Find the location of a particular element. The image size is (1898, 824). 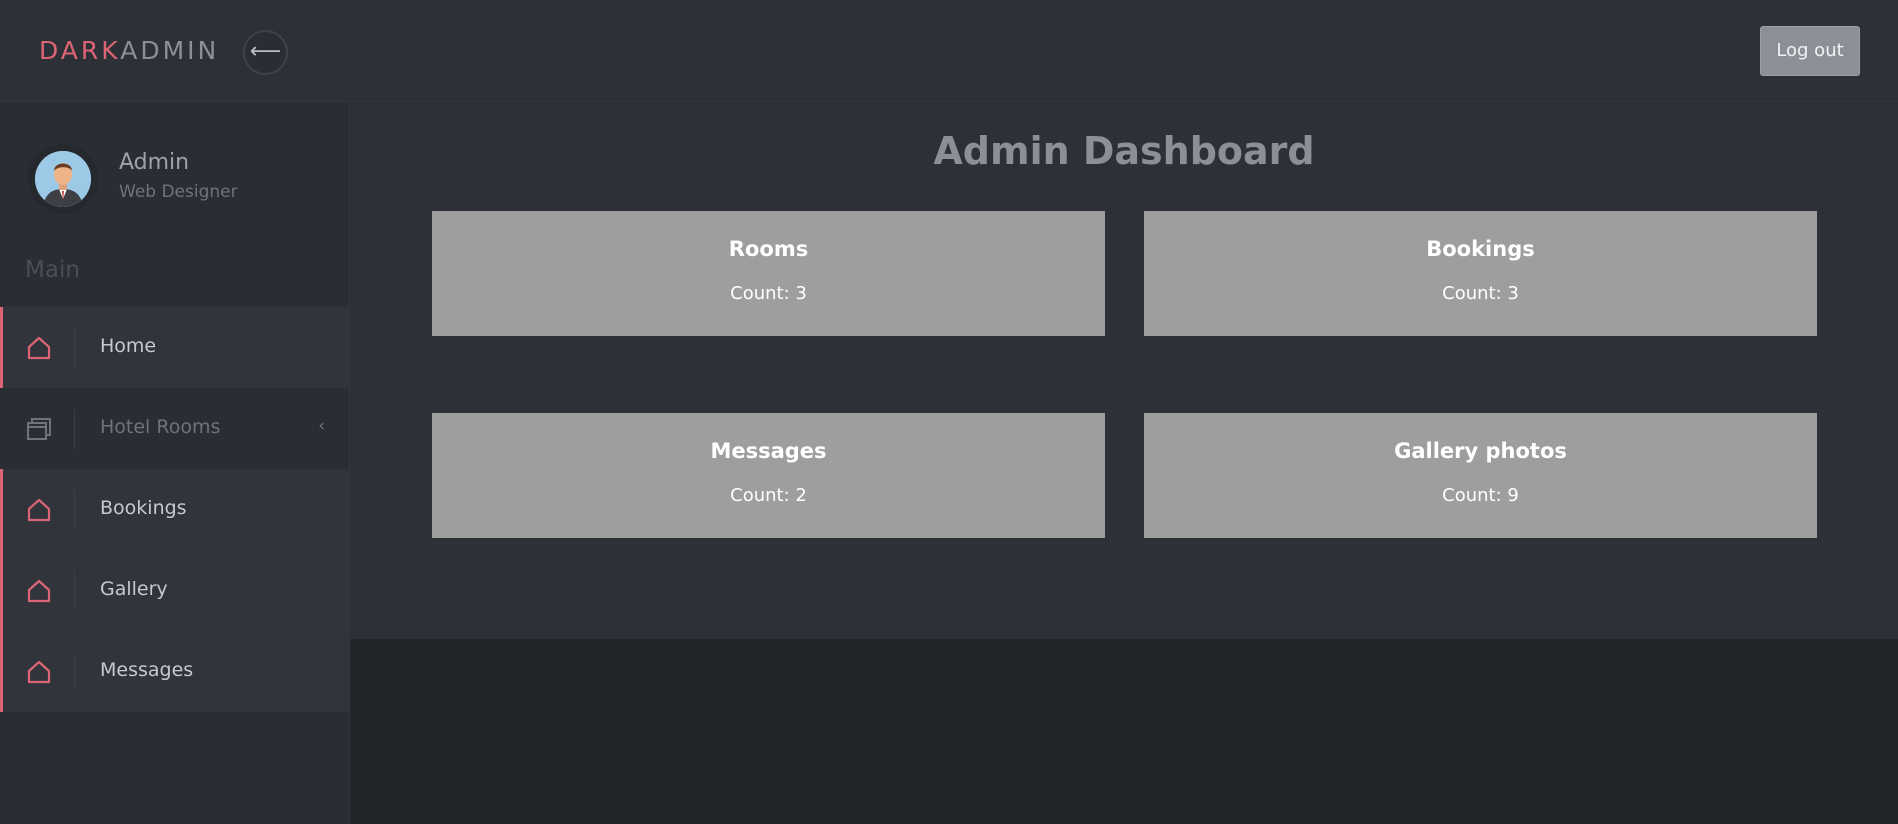

profile-role: Web Designer is located at coordinates (178, 192).